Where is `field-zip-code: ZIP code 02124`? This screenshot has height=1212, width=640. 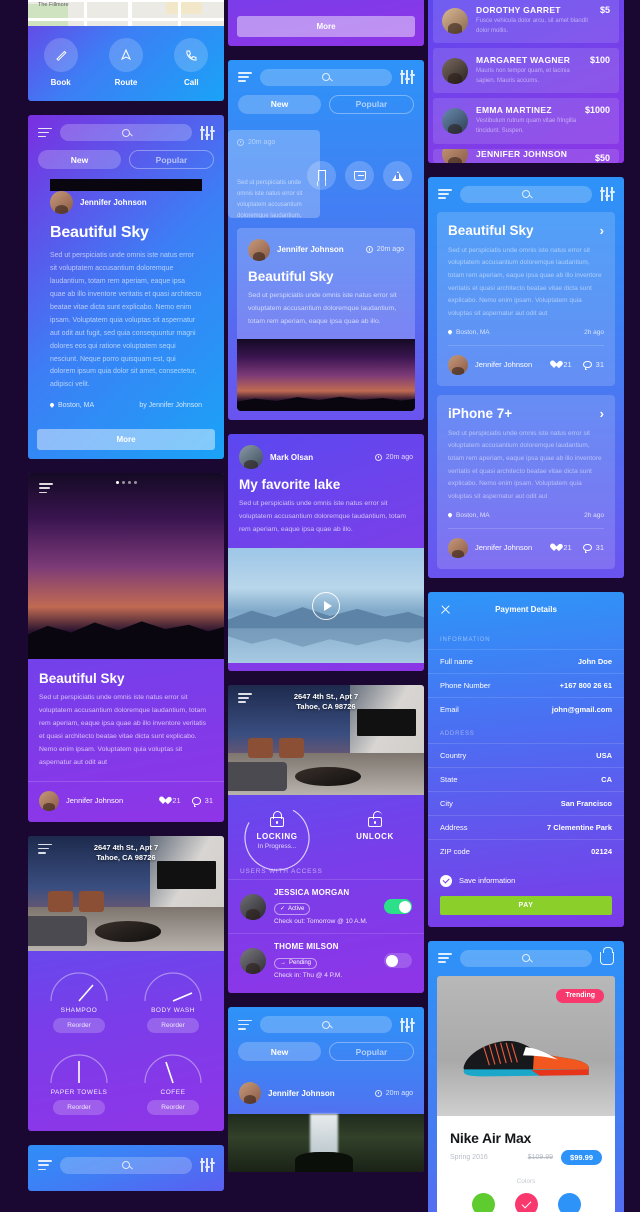 field-zip-code: ZIP code 02124 is located at coordinates (526, 850).